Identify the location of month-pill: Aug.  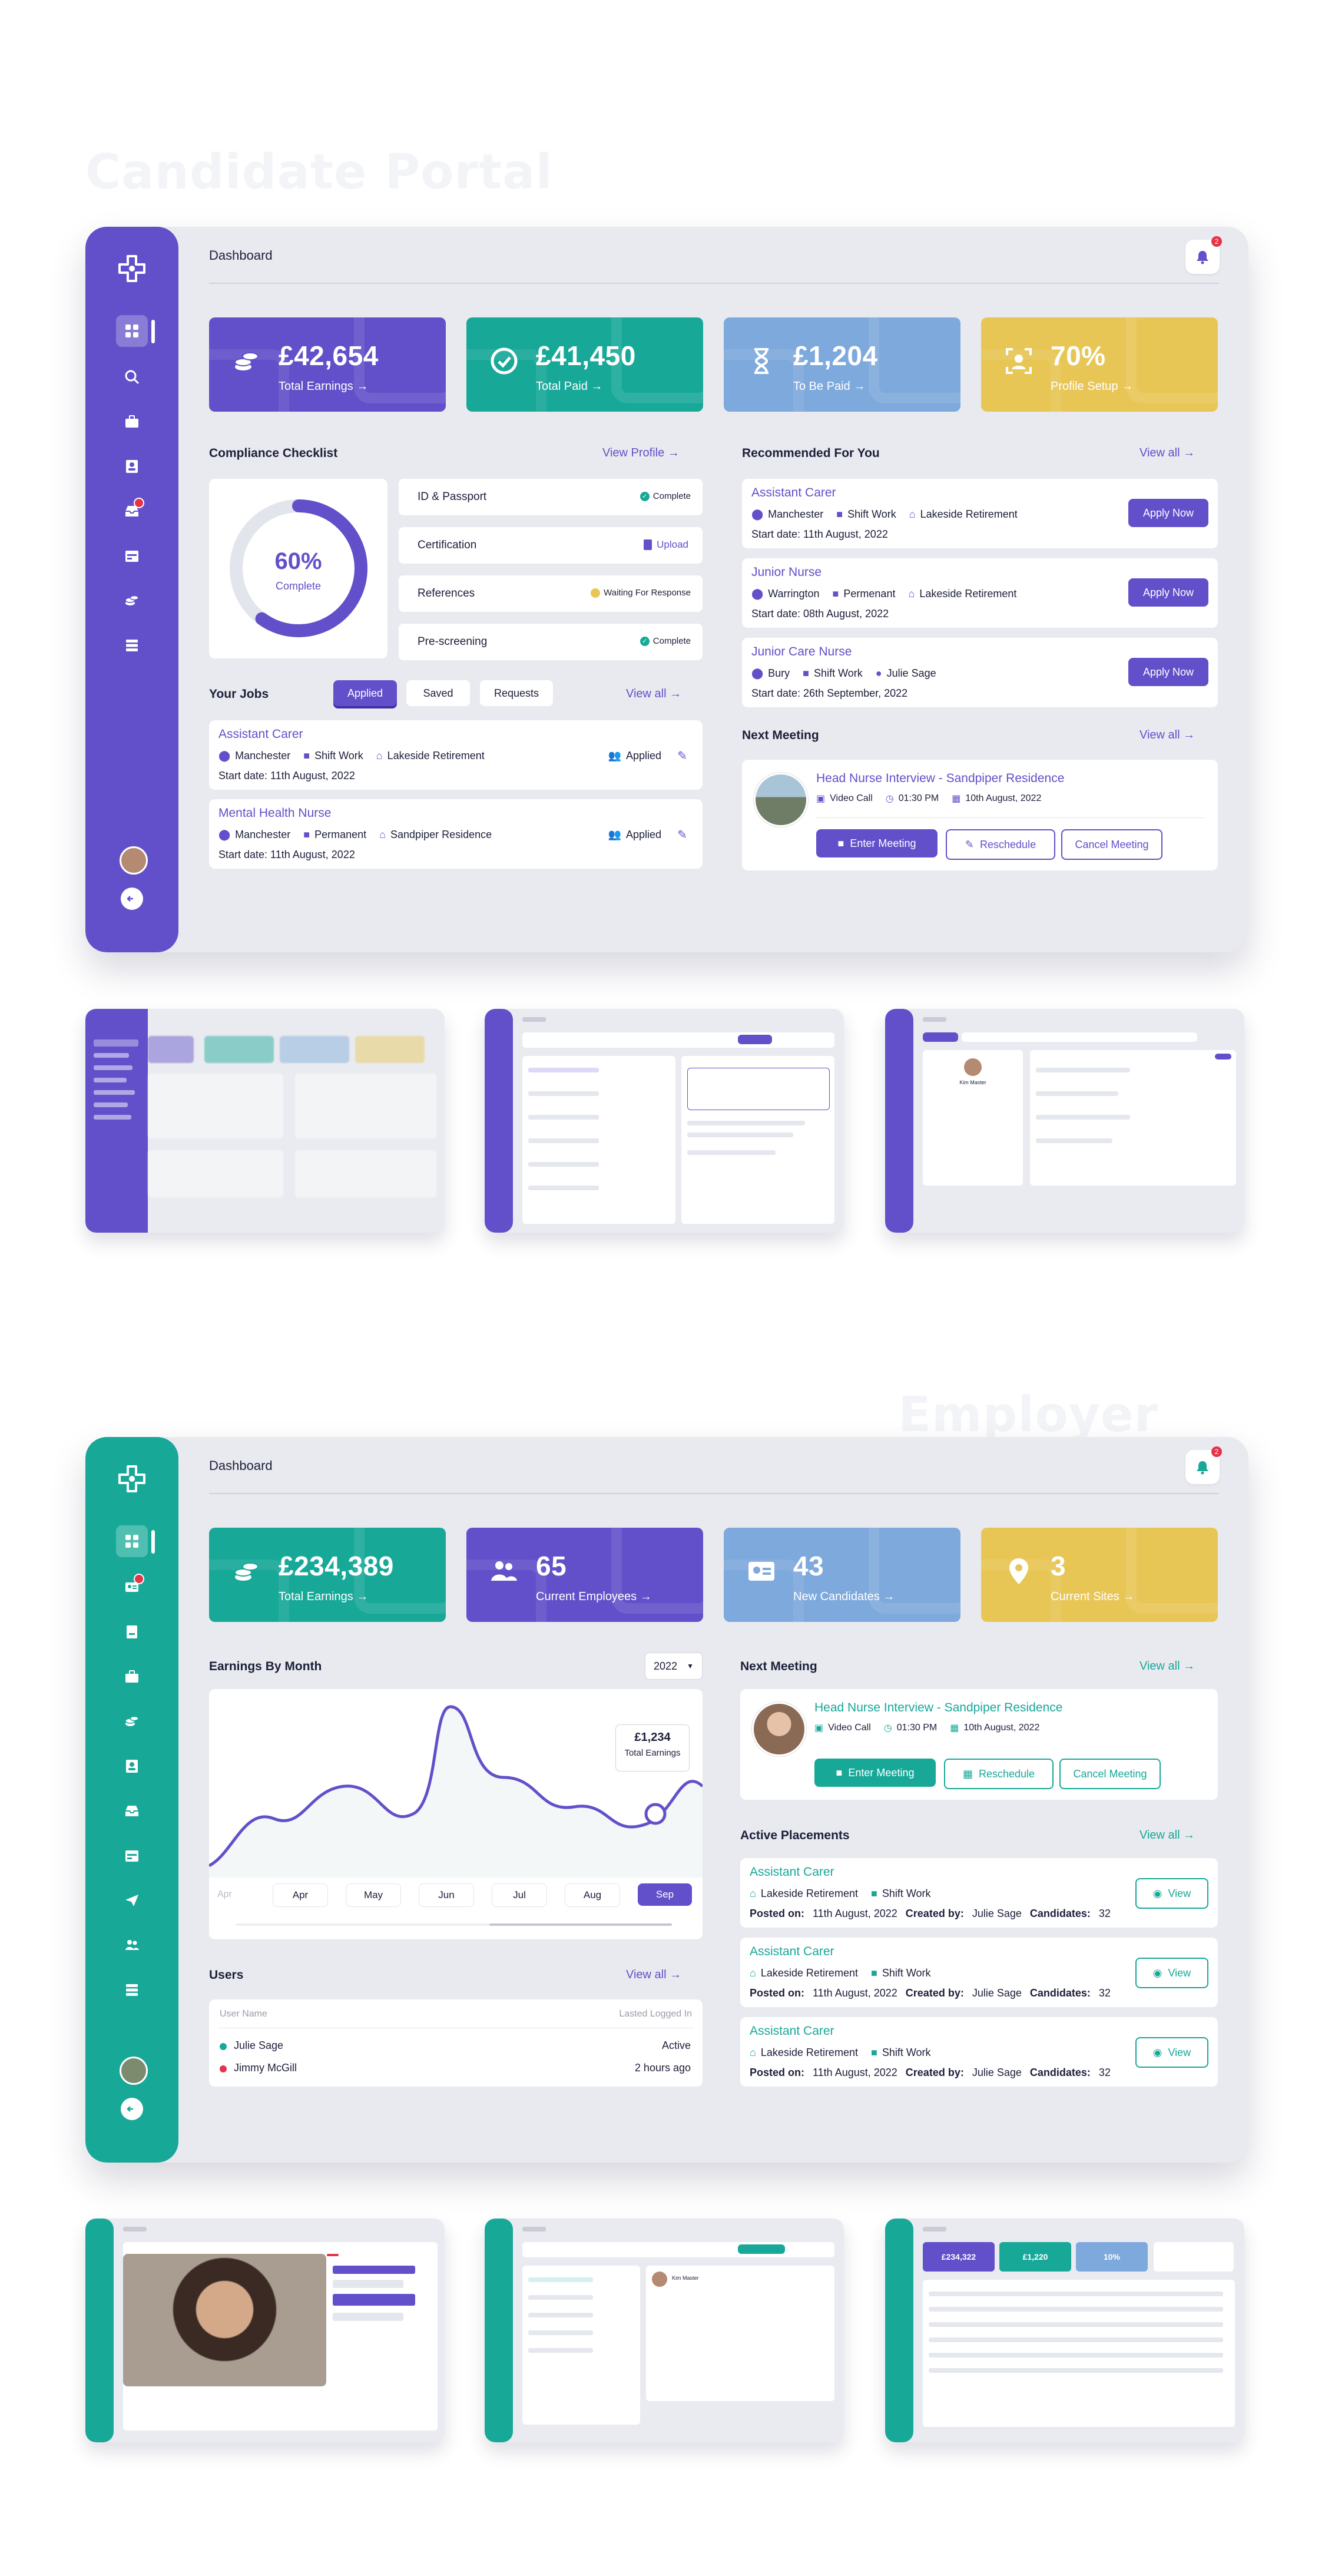
(592, 1895).